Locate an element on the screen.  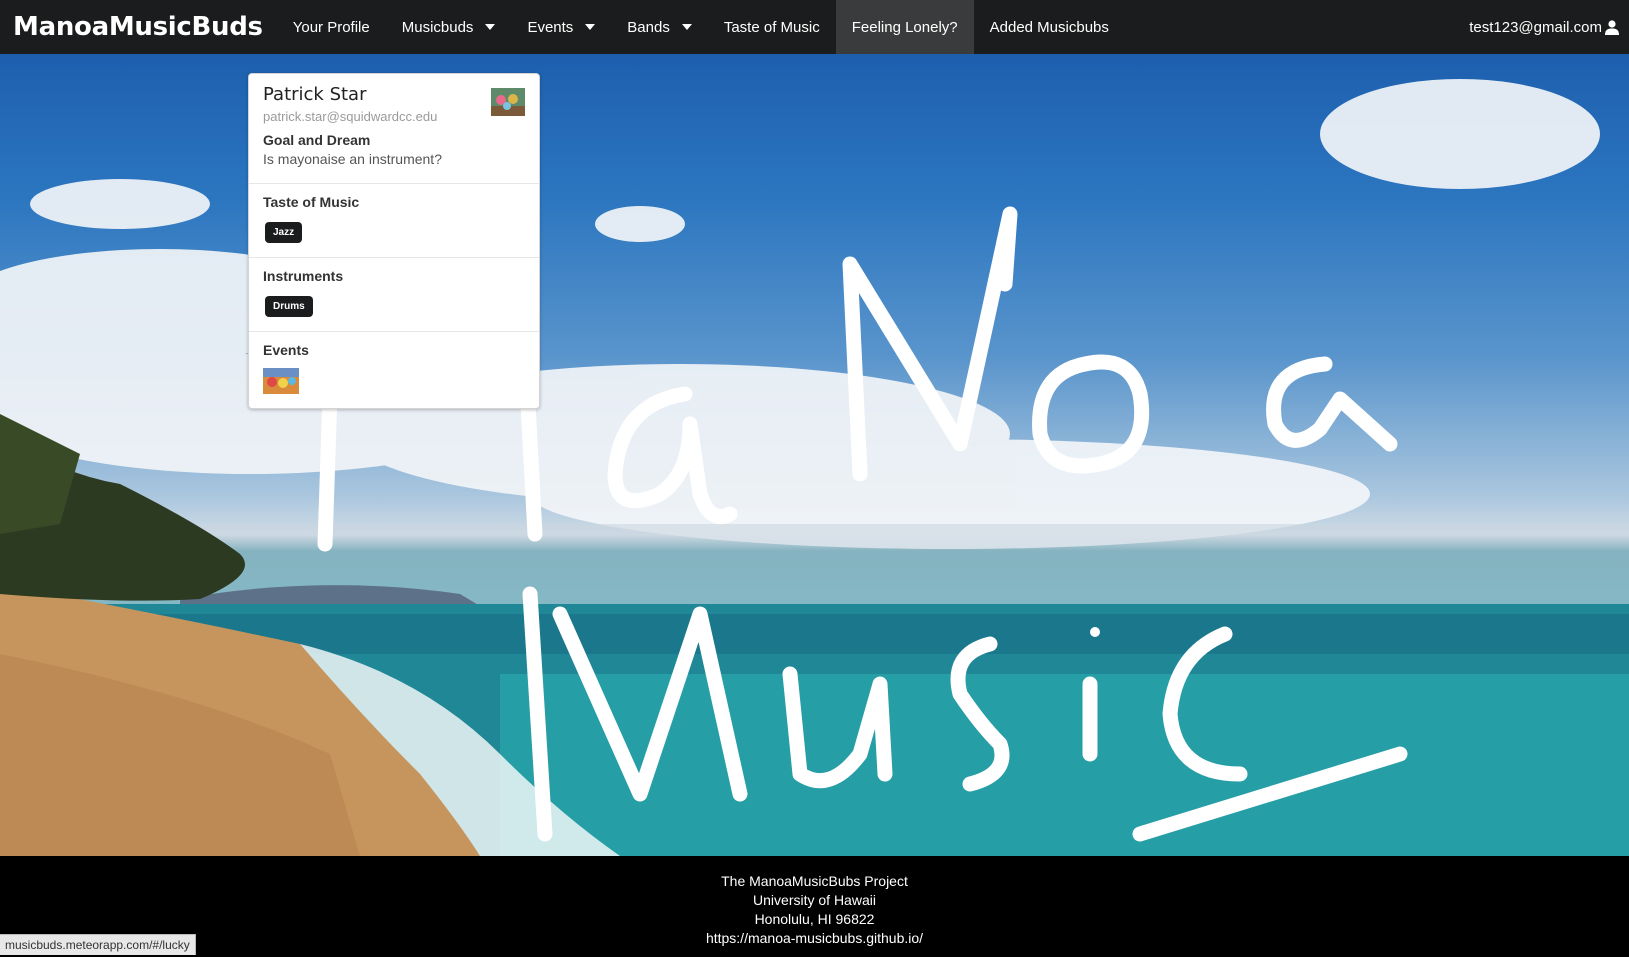
browser-status-url: musicbuds.meteorapp.com/#/lucky is located at coordinates (98, 944).